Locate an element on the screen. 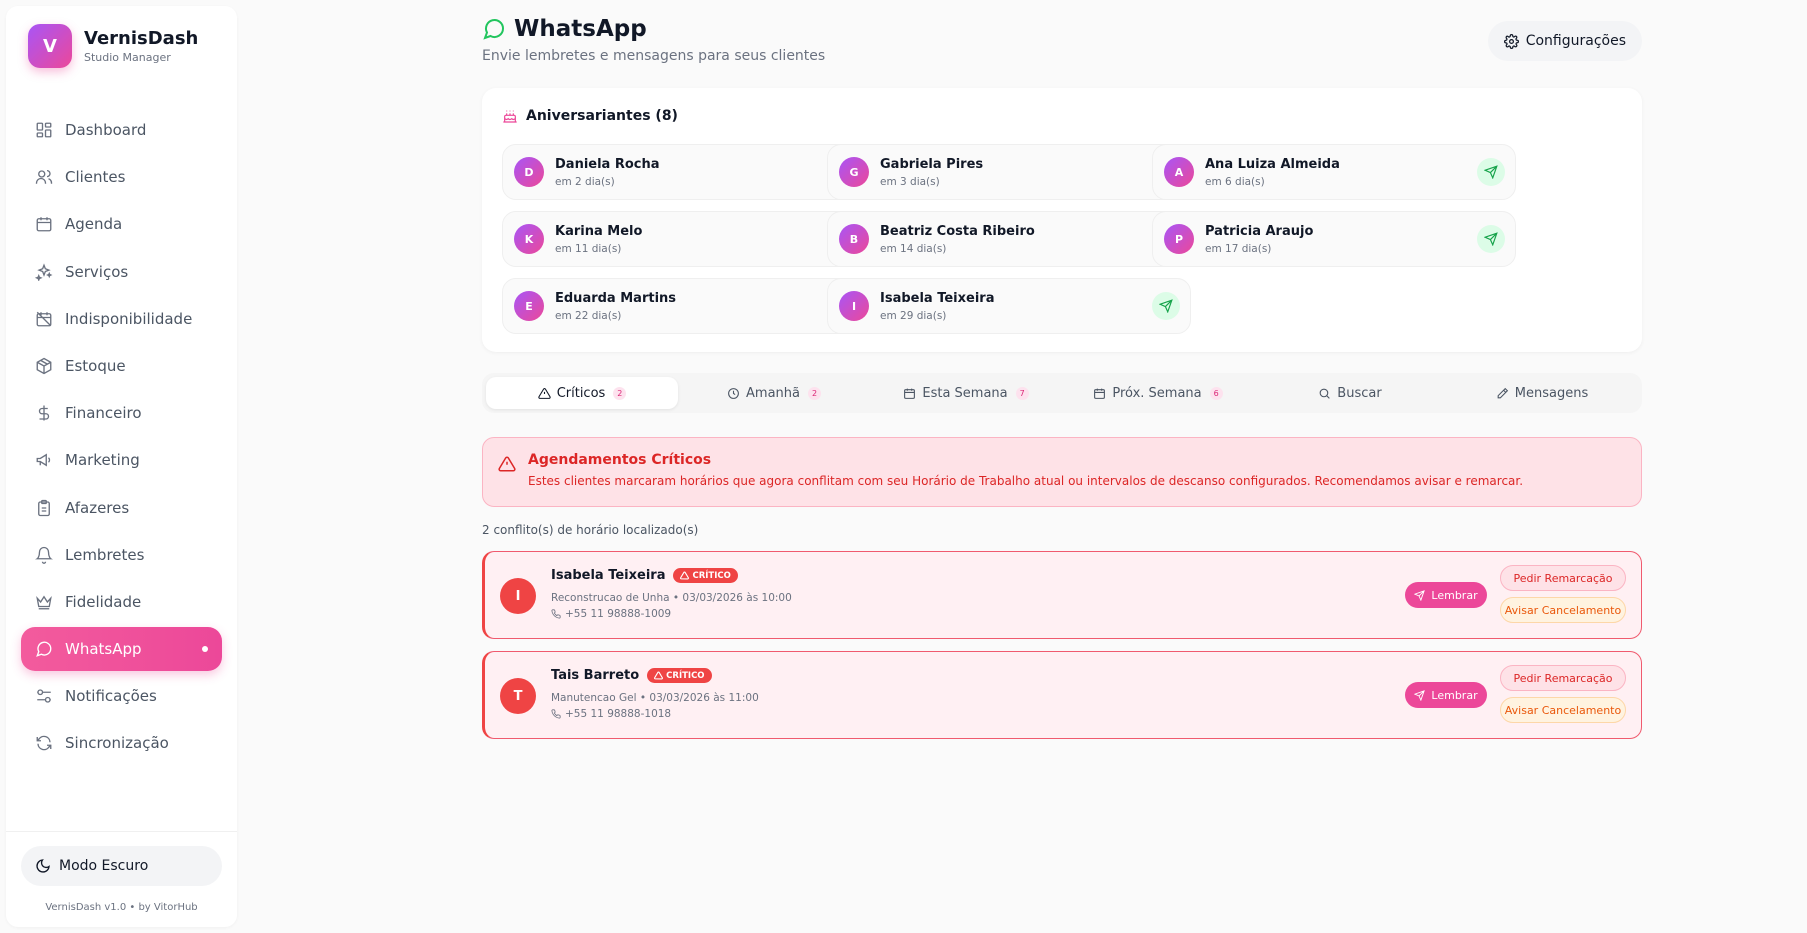  tab-buscar: Buscar is located at coordinates (1350, 393).